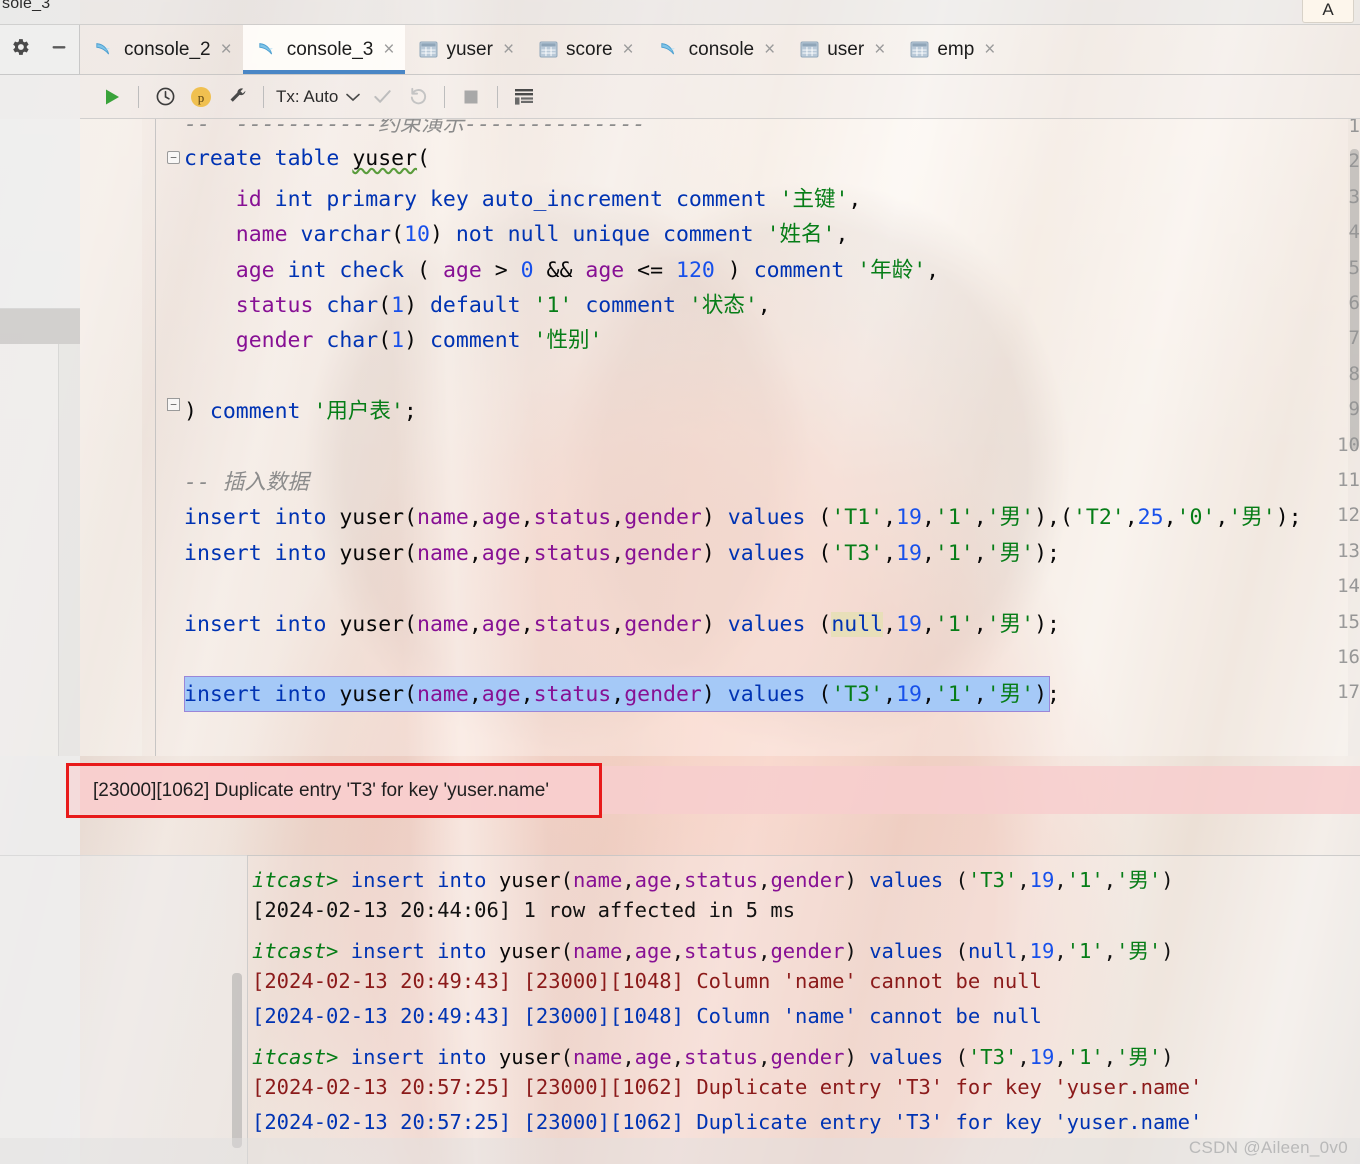  Describe the element at coordinates (26, 6) in the screenshot. I see `window-title-text: sole_3` at that location.